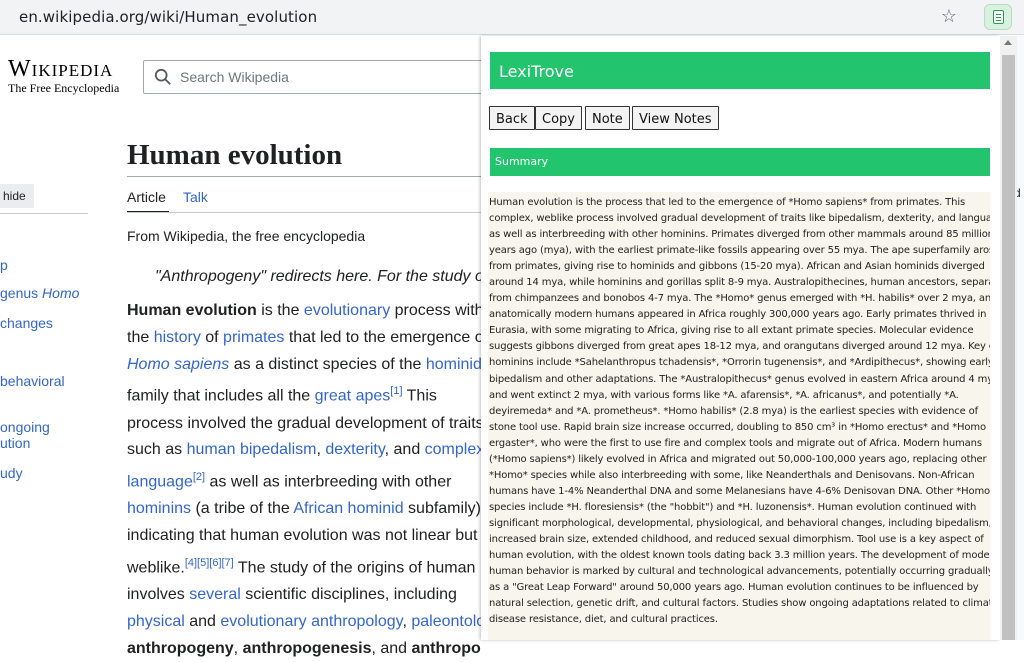 This screenshot has width=1024, height=662. Describe the element at coordinates (156, 568) in the screenshot. I see `text: weblike.` at that location.